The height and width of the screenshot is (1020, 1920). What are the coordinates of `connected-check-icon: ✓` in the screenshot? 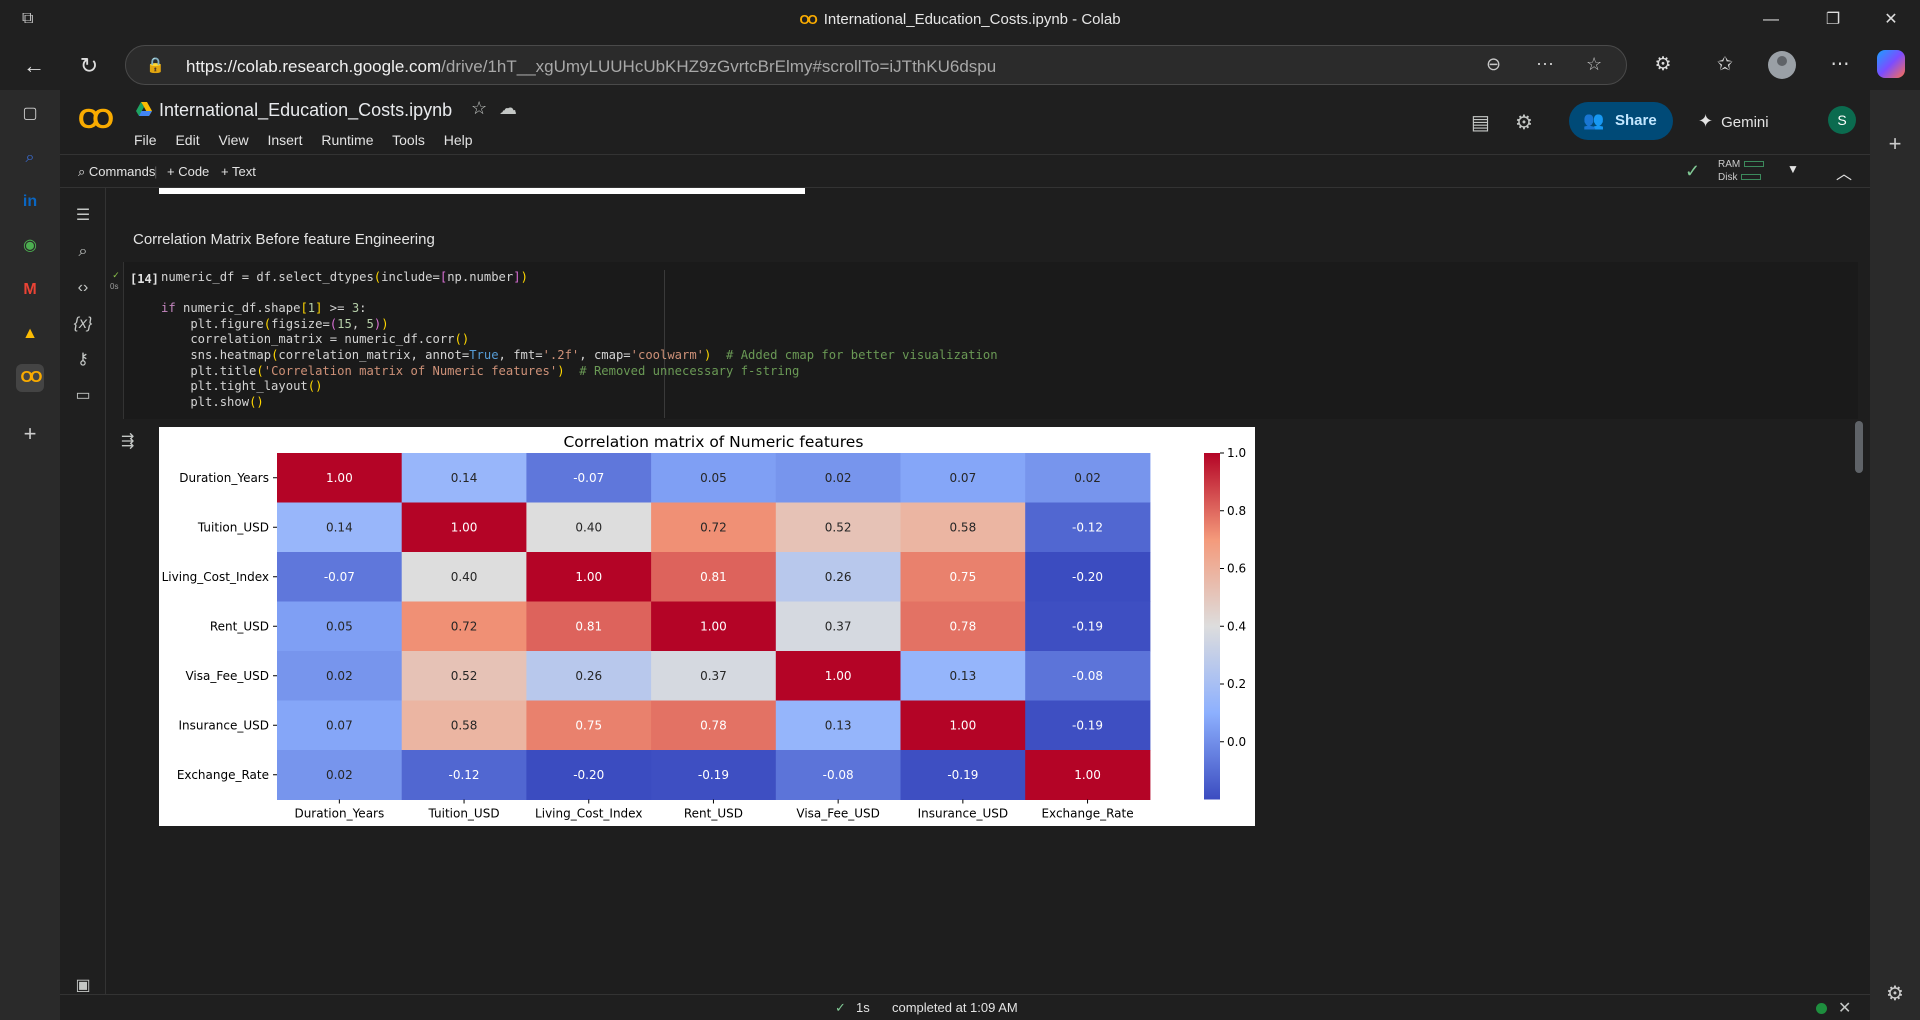 It's located at (1693, 171).